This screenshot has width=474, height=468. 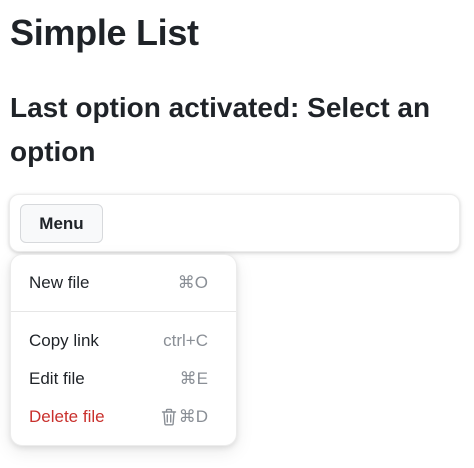 I want to click on menu-item-delete-file: Delete file ⌘D, so click(x=123, y=417).